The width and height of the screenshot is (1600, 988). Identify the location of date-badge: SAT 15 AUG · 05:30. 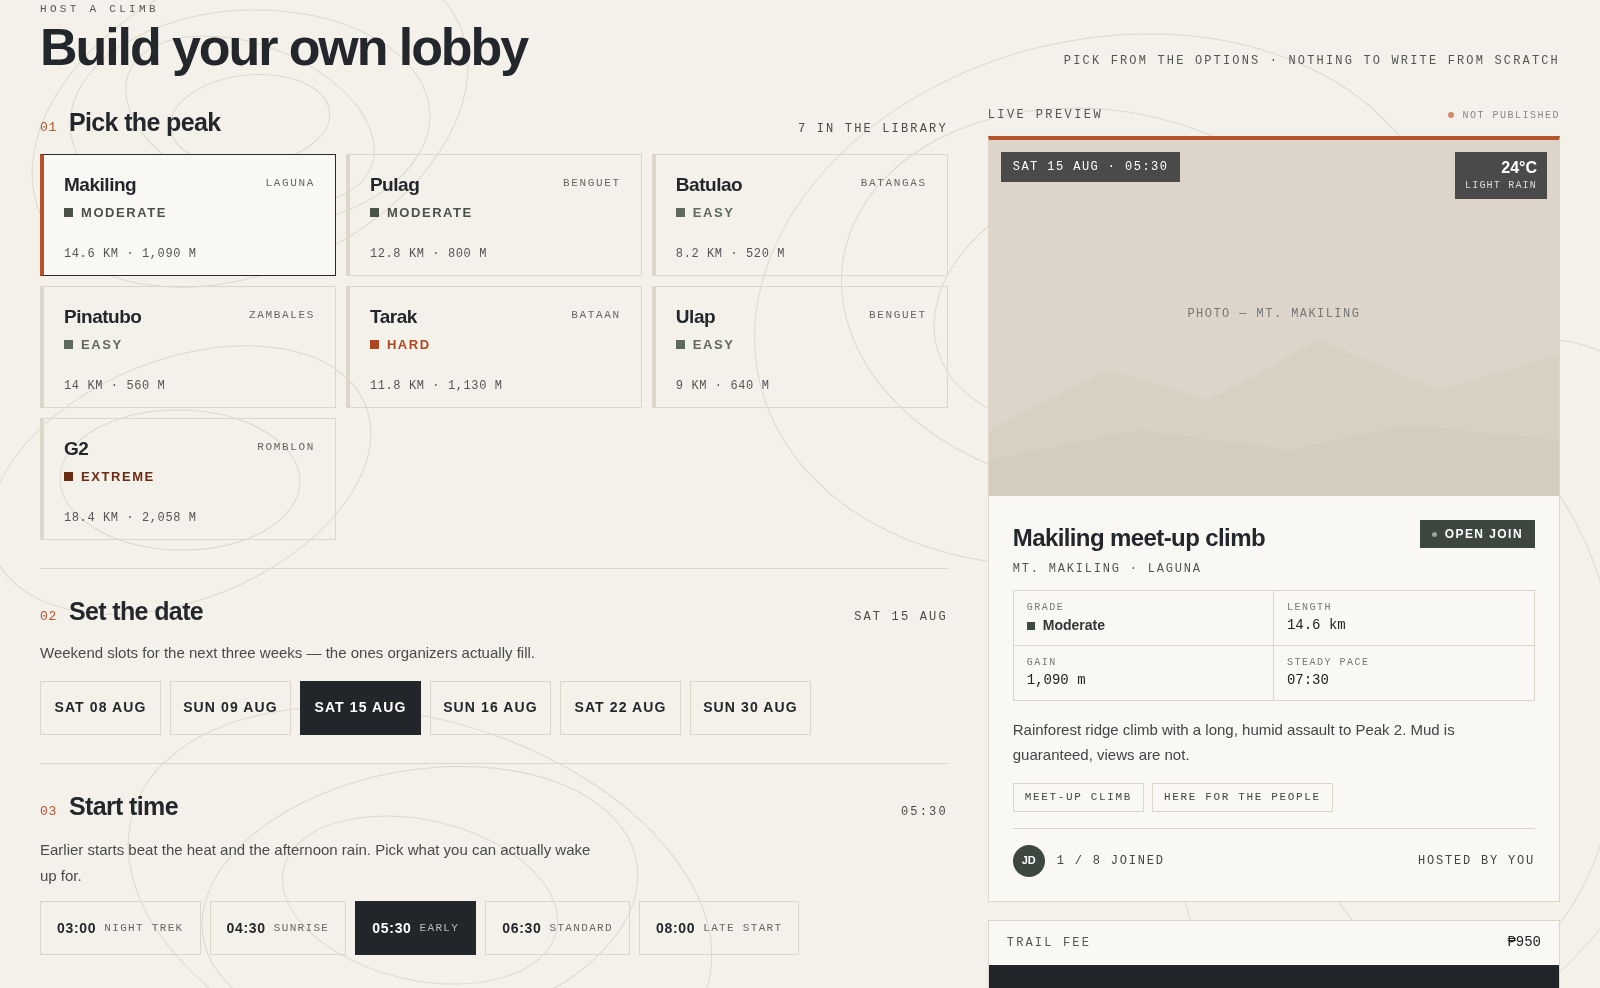
(1090, 167).